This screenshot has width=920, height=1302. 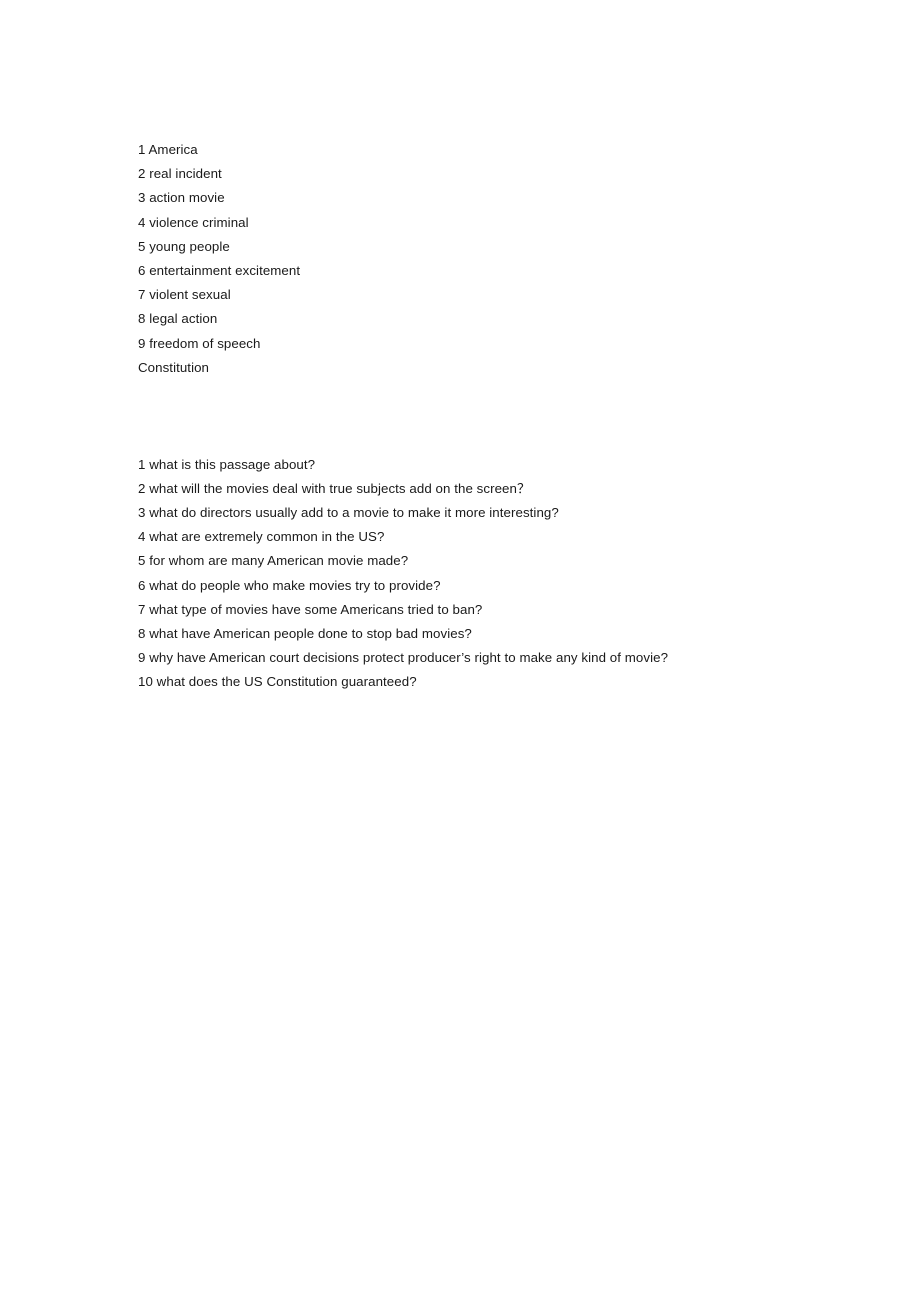 What do you see at coordinates (168, 149) in the screenshot?
I see `answer-line: 1 America` at bounding box center [168, 149].